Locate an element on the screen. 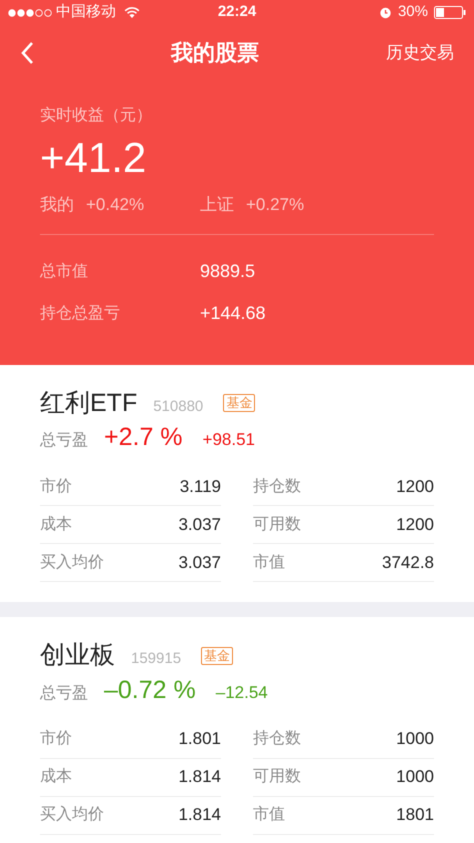 The image size is (474, 843). profit-amount: +98.51 is located at coordinates (229, 440).